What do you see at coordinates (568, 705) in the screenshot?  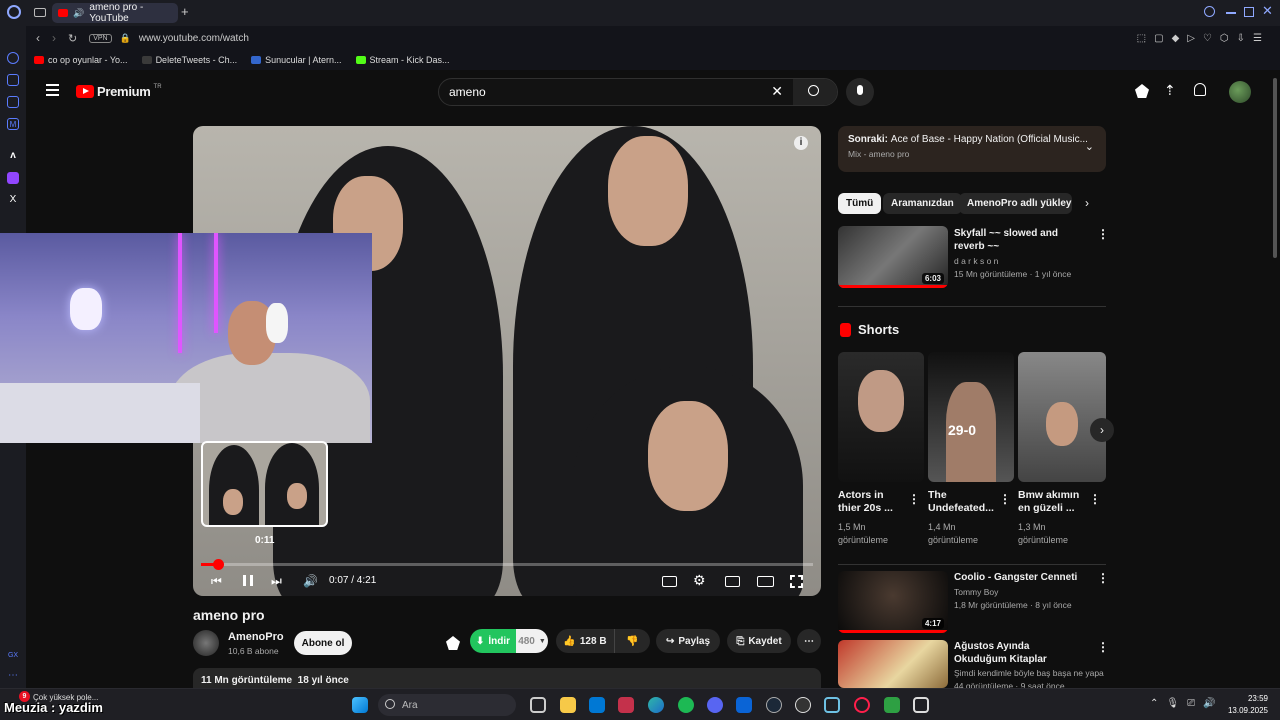 I see `file-explorer-icon` at bounding box center [568, 705].